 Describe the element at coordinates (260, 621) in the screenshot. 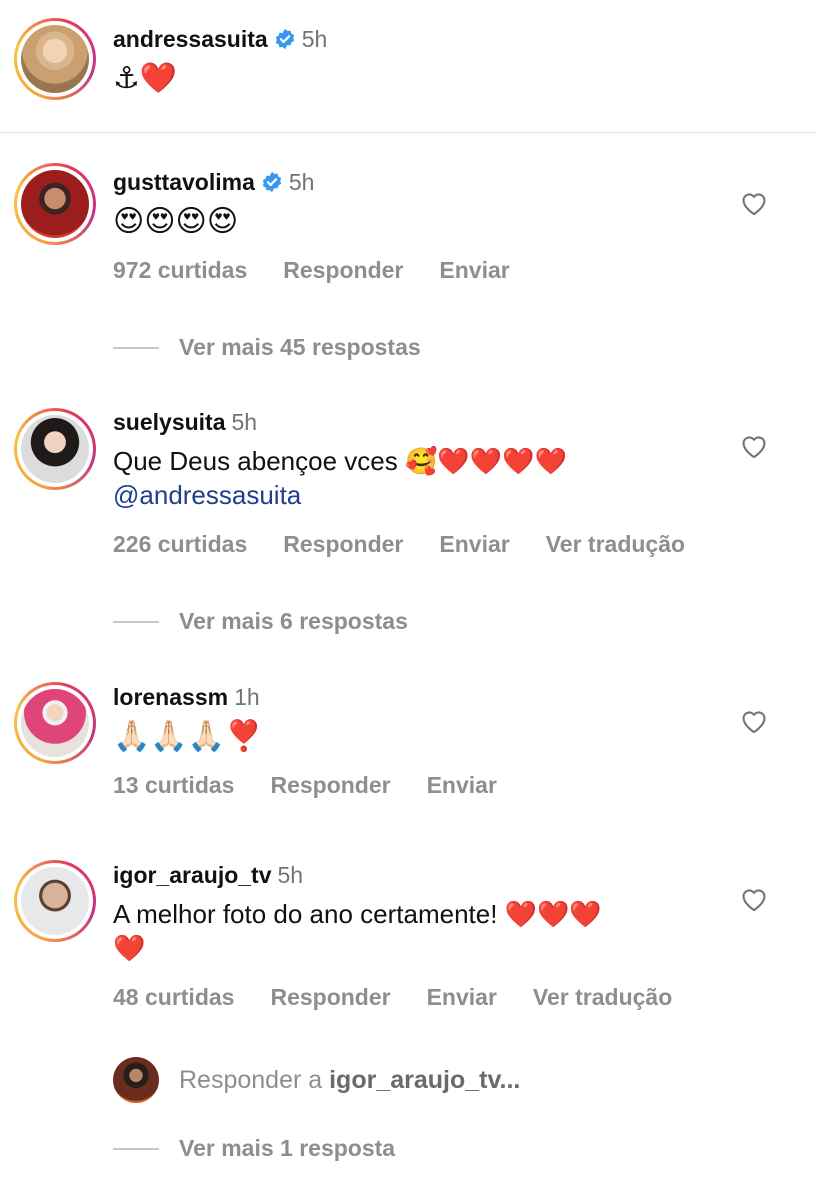

I see `view-more-replies: Ver mais 6 respostas` at that location.